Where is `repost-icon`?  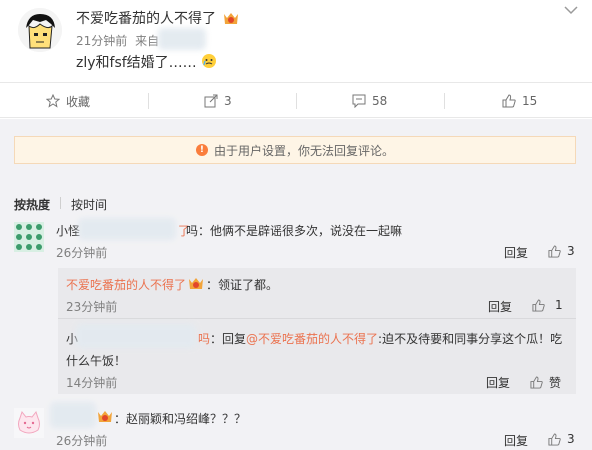
repost-icon is located at coordinates (211, 101).